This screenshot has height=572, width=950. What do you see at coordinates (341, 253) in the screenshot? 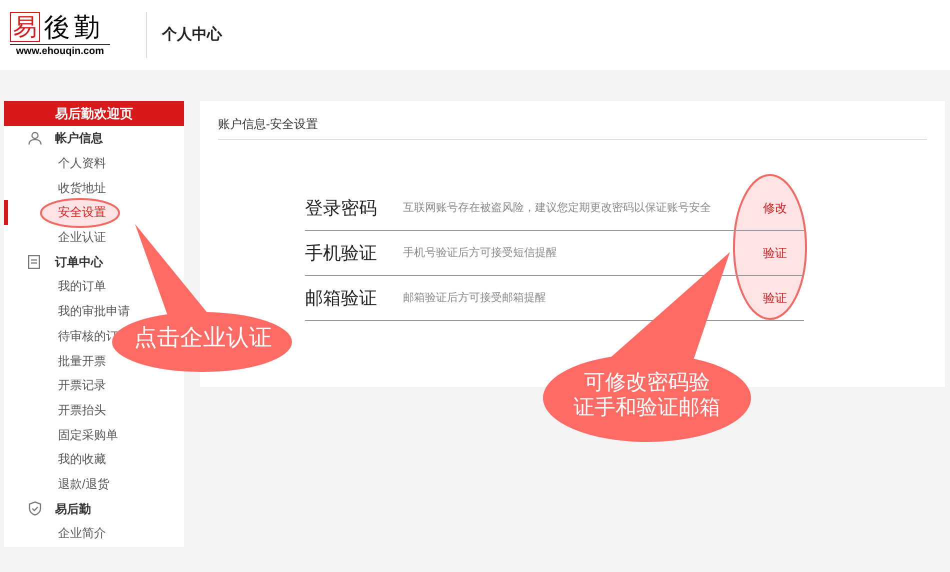
I see `setting-title: 手机验证` at bounding box center [341, 253].